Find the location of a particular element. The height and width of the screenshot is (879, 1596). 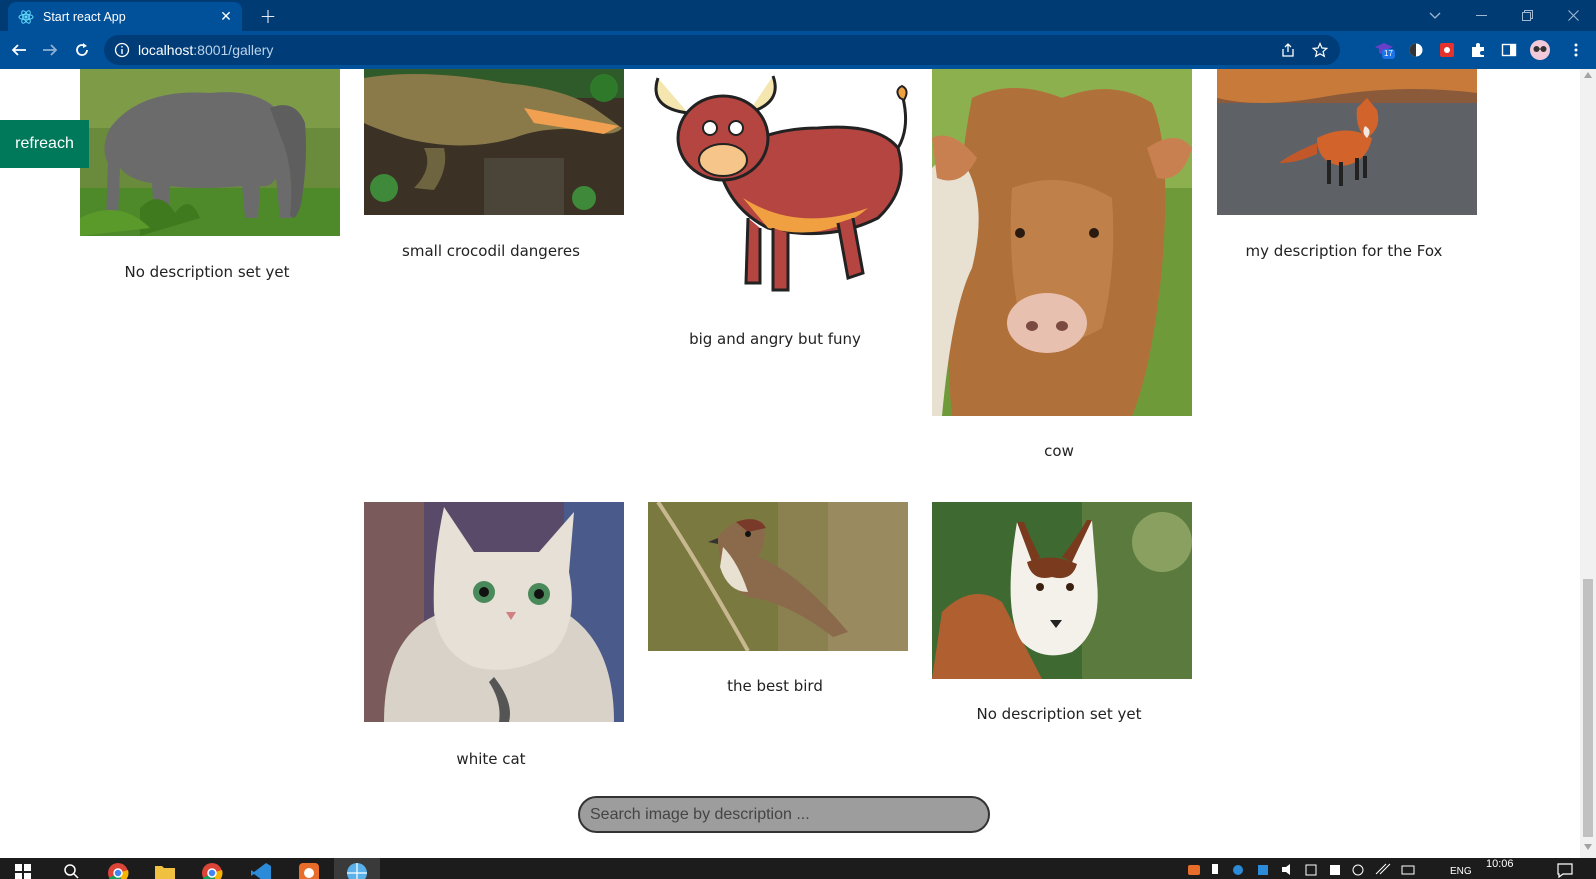

taskbar-file-explorer is located at coordinates (165, 868).